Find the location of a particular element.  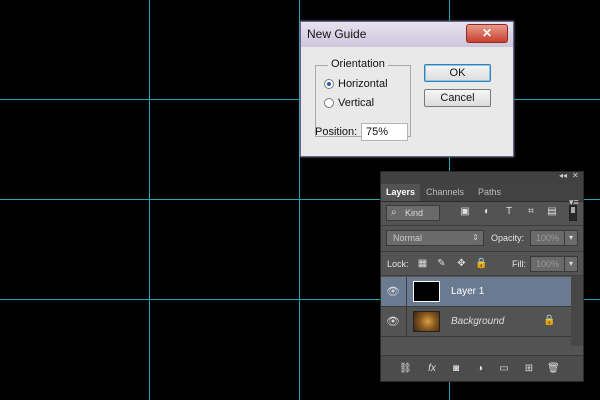

new-adjustment-icon: ◑ is located at coordinates (480, 369).